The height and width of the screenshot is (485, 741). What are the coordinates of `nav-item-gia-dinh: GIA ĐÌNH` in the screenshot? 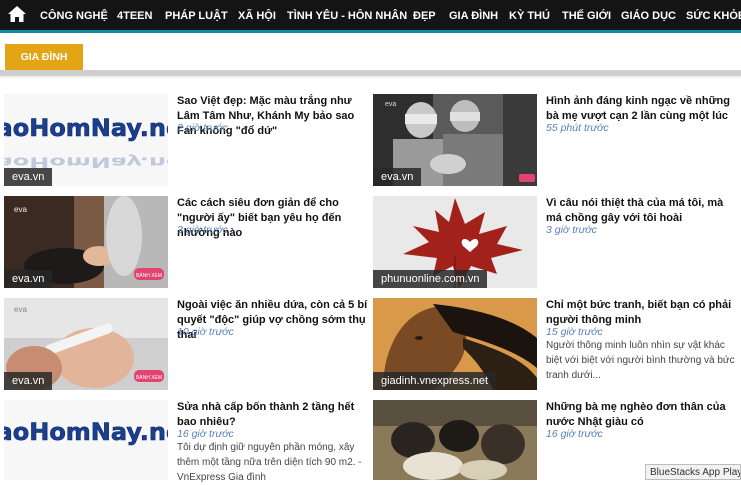 It's located at (473, 15).